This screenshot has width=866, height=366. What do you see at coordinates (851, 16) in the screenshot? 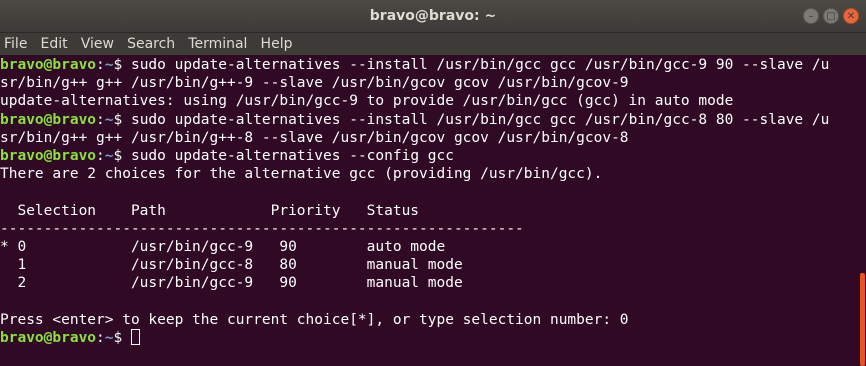
I see `close-button: ✕` at bounding box center [851, 16].